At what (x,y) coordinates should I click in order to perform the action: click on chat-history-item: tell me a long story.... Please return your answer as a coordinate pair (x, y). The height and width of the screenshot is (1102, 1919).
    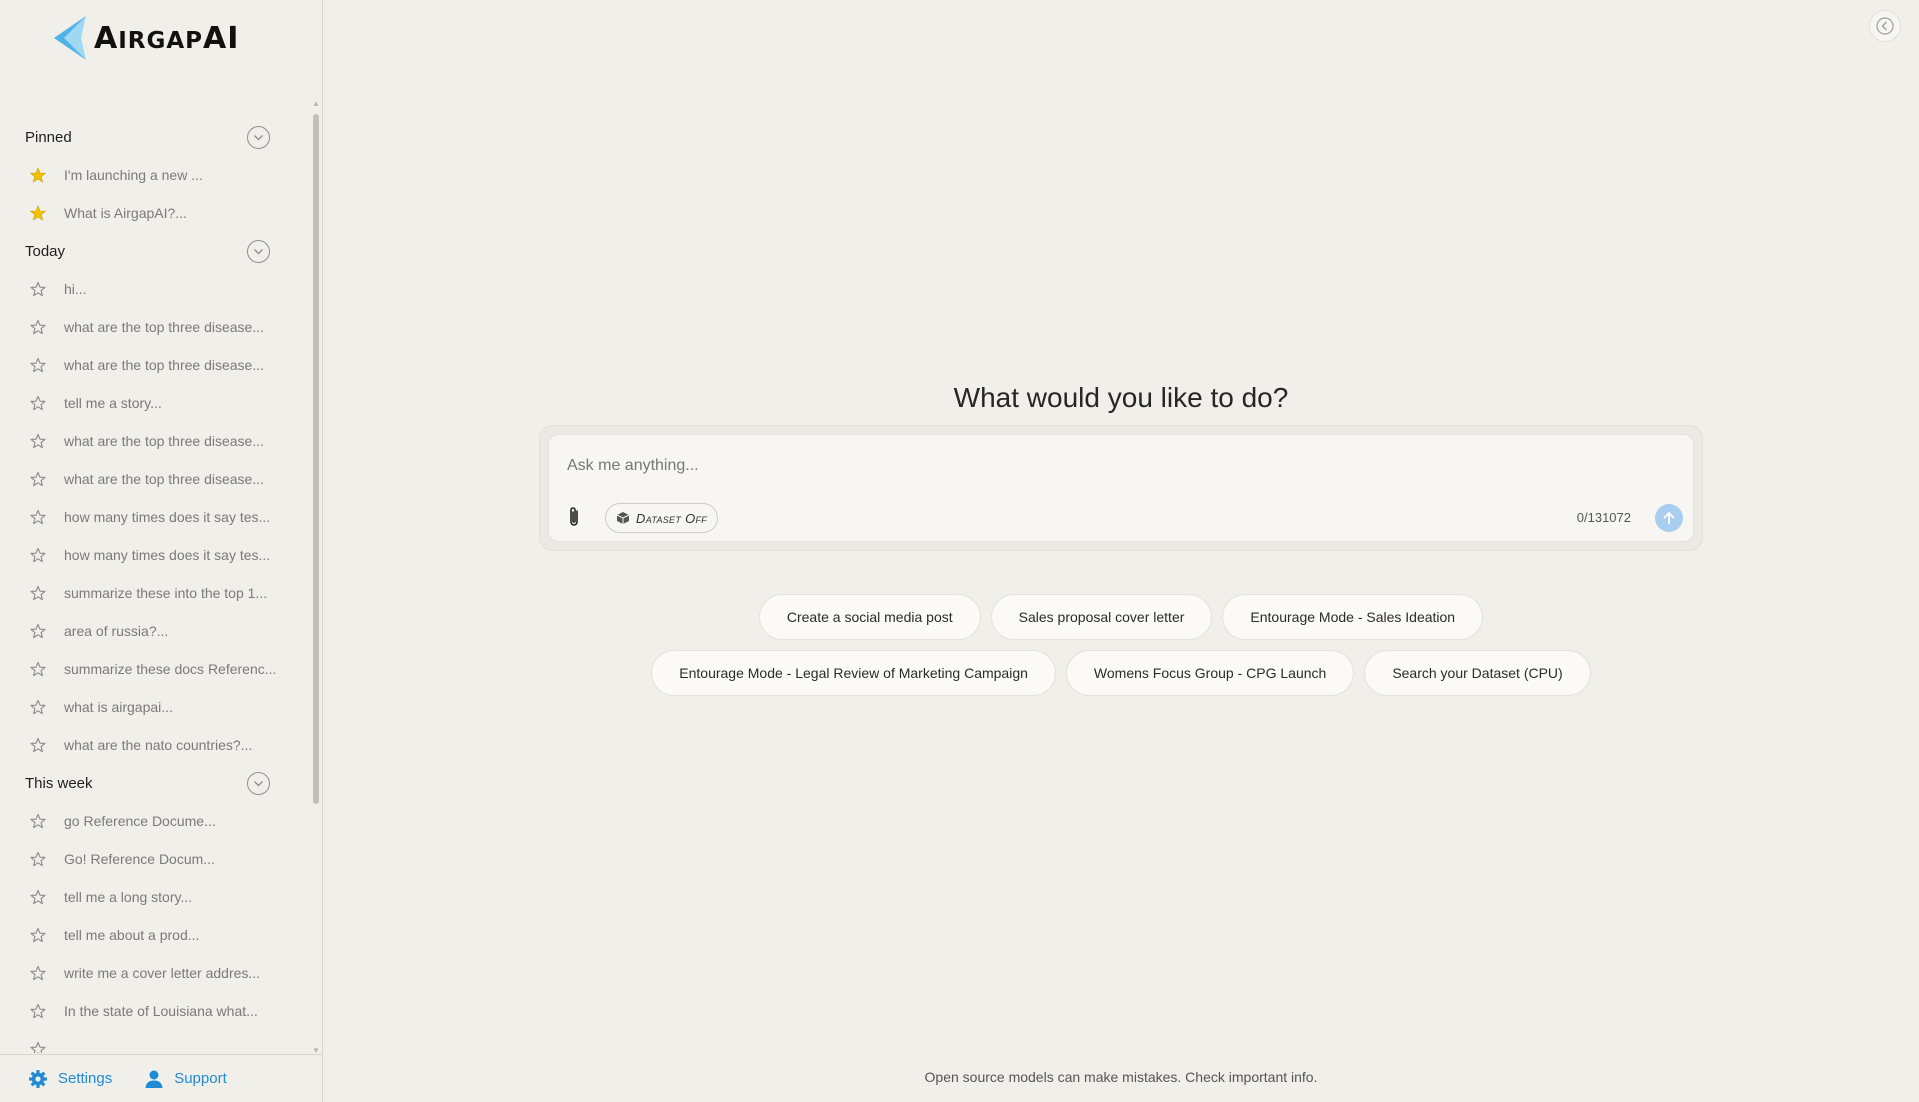
    Looking at the image, I should click on (156, 897).